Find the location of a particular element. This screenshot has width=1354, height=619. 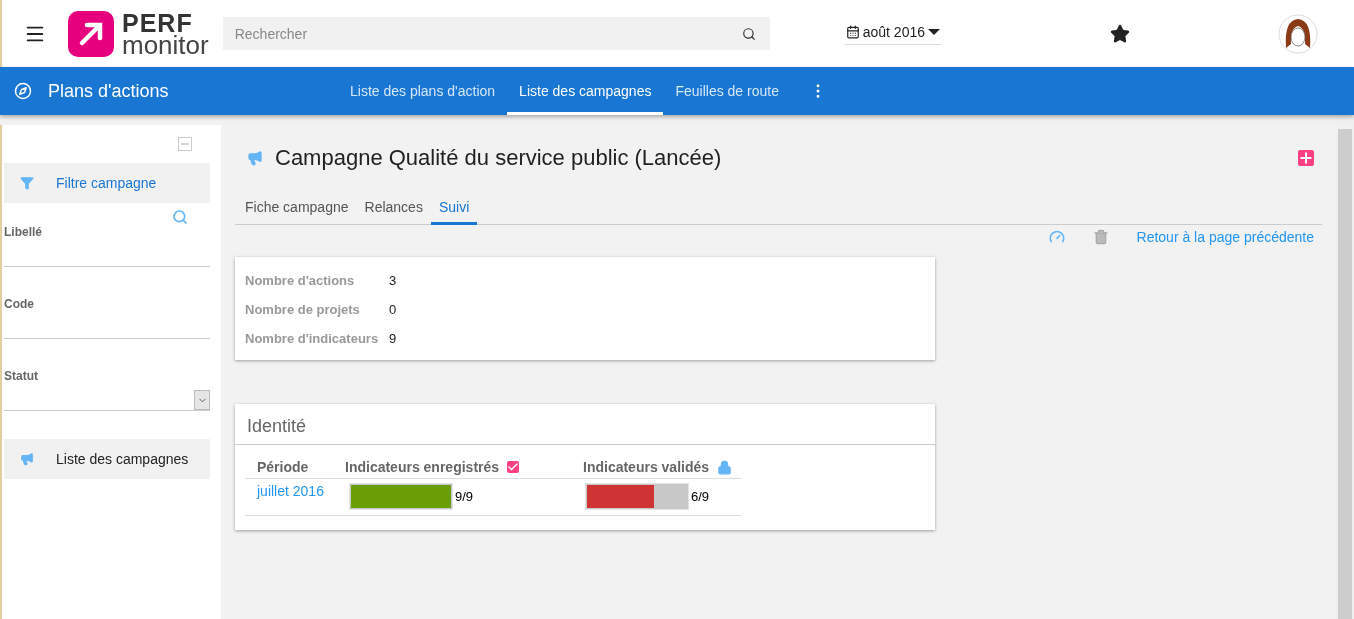

logo-icon is located at coordinates (91, 33).